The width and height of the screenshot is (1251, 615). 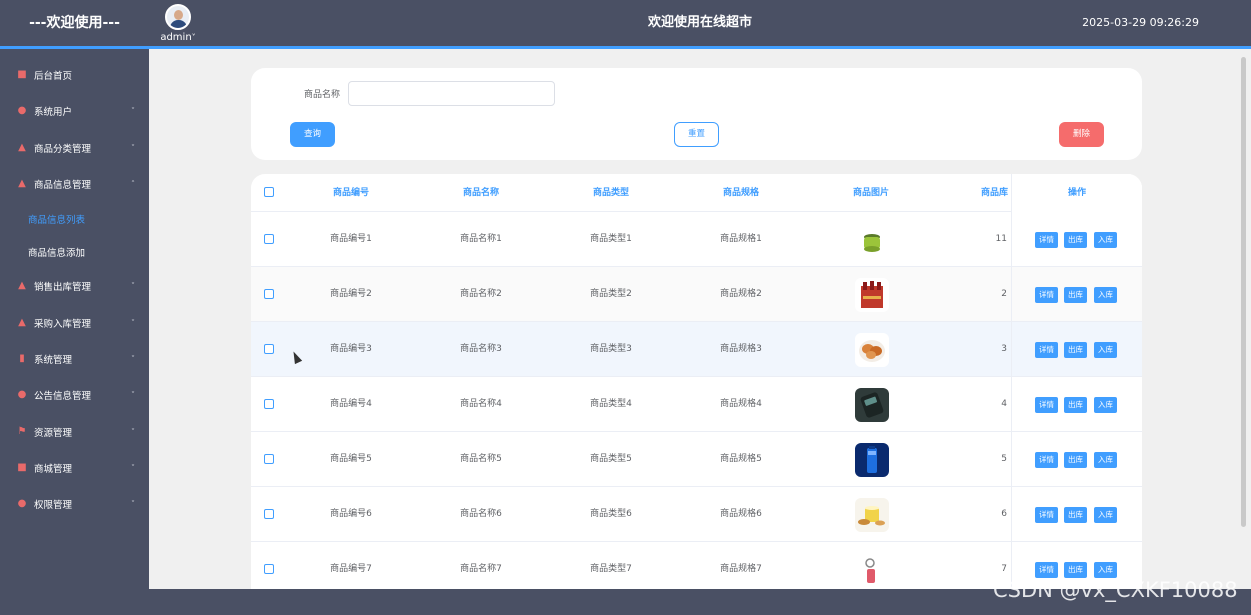 What do you see at coordinates (351, 404) in the screenshot?
I see `cell-code: 商品编号4` at bounding box center [351, 404].